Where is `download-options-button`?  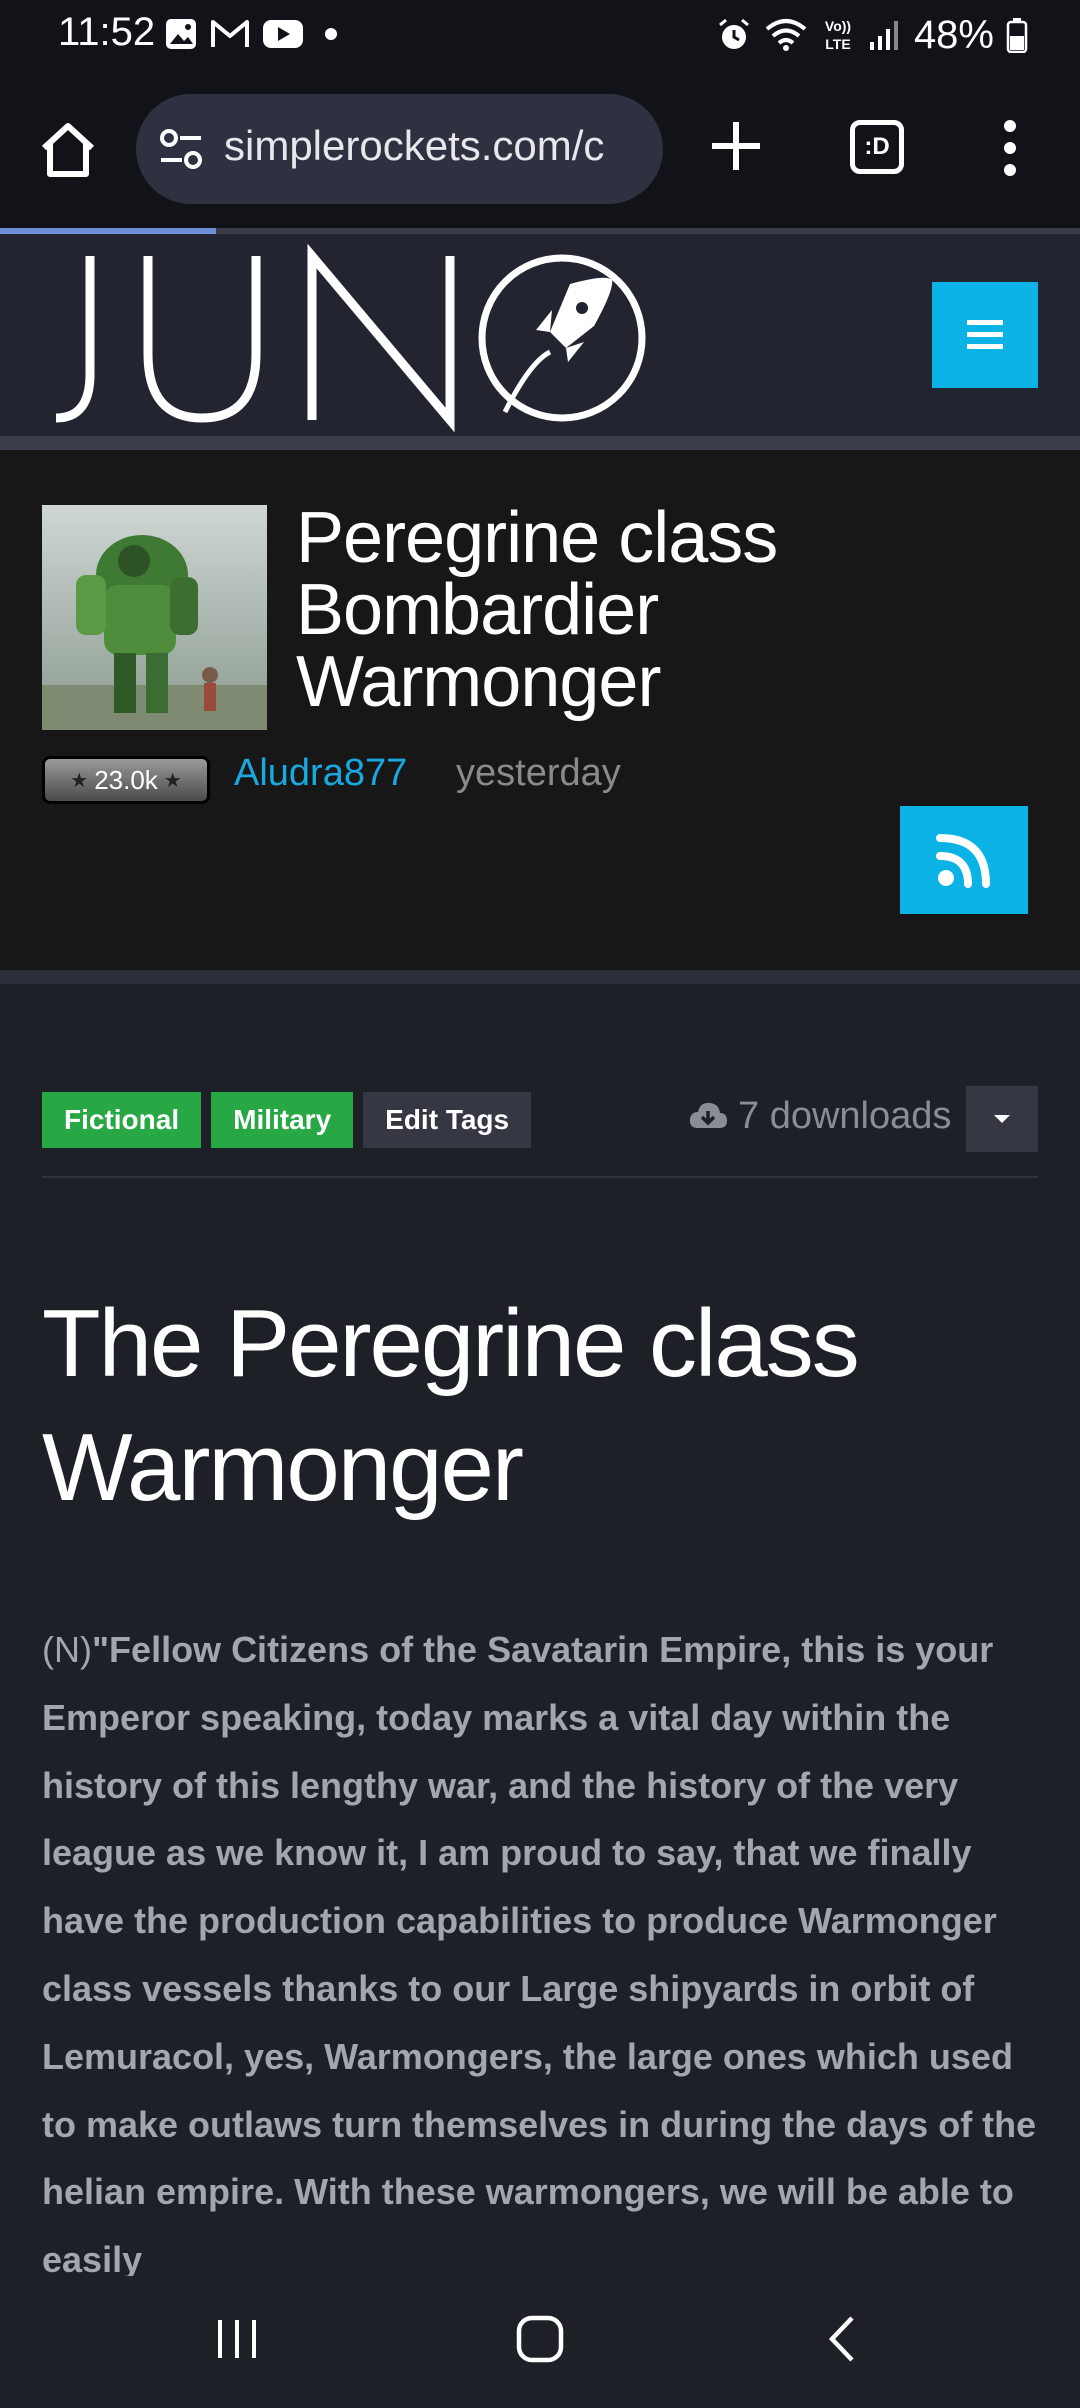 download-options-button is located at coordinates (1002, 1119).